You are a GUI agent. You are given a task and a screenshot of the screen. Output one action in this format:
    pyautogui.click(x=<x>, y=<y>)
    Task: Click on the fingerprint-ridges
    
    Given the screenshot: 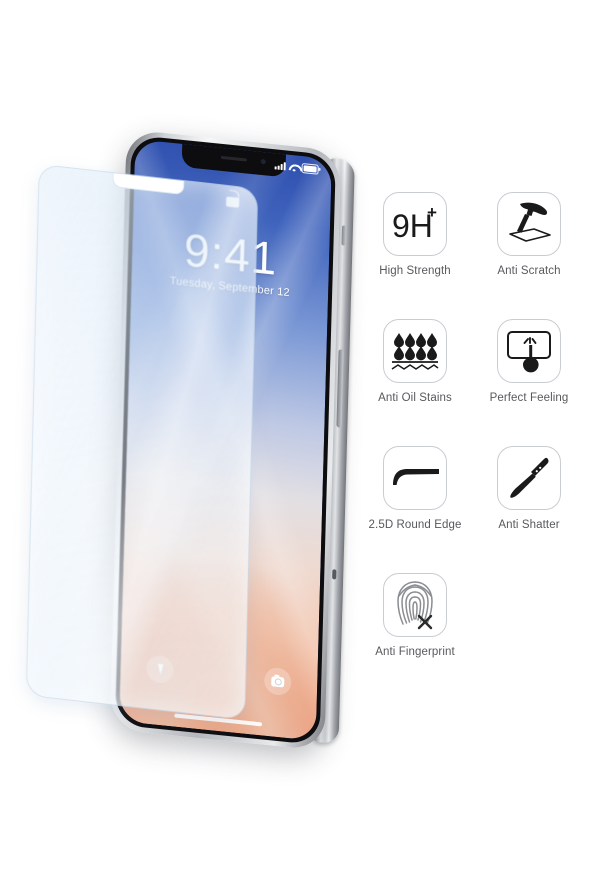 What is the action you would take?
    pyautogui.click(x=415, y=603)
    